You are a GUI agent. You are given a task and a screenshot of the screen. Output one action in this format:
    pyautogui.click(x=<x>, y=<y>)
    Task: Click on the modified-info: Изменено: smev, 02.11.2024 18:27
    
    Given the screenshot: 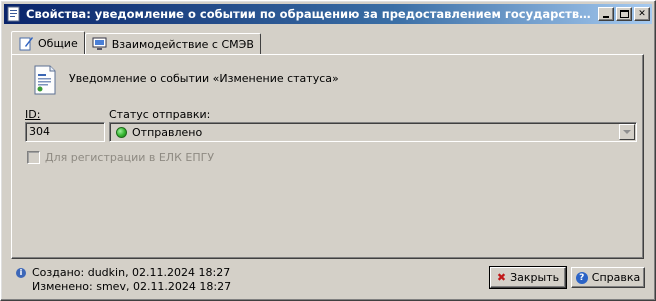 What is the action you would take?
    pyautogui.click(x=131, y=286)
    